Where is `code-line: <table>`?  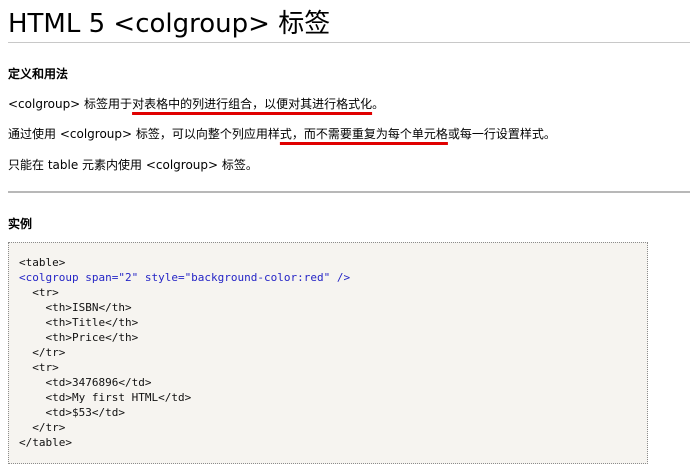 code-line: <table> is located at coordinates (42, 262).